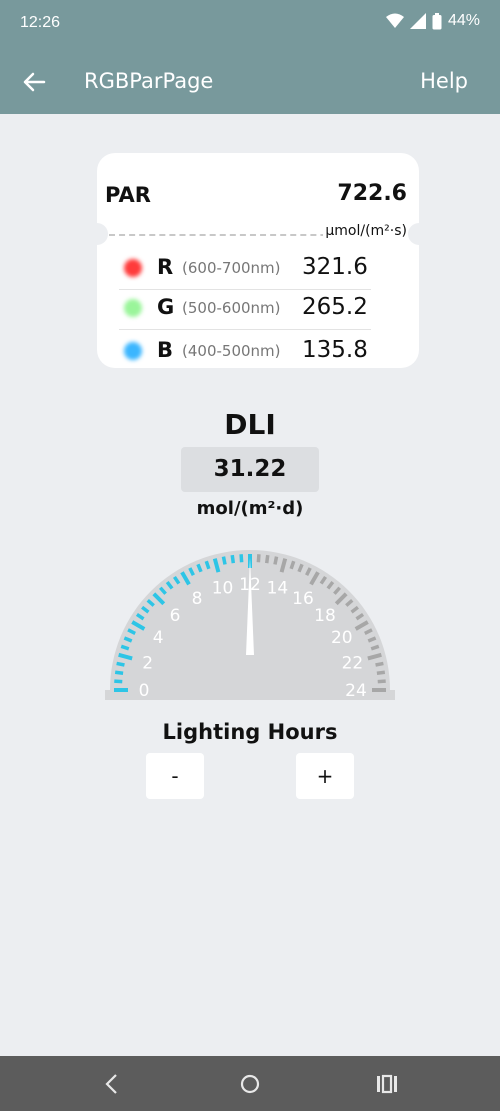  I want to click on gauge-label: 14, so click(278, 589).